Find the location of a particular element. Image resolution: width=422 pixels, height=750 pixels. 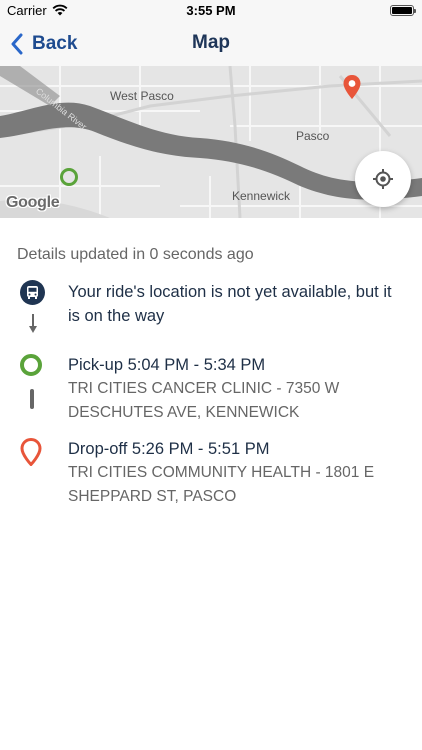

arrow-down-icon is located at coordinates (33, 323).